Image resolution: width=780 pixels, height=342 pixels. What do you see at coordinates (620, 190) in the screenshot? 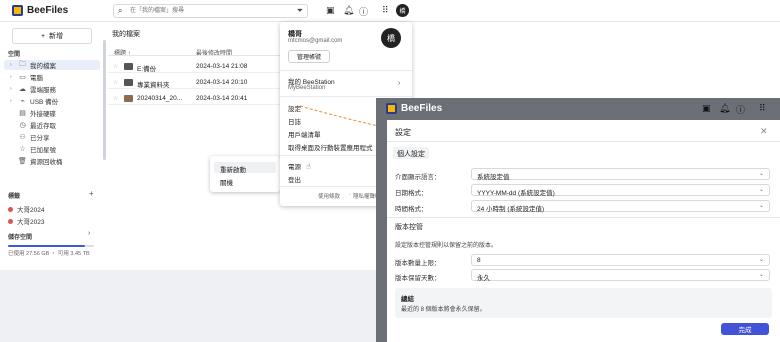
I see `date-format-select: YYYY-MM-dd (系統設定值) ⌄` at bounding box center [620, 190].